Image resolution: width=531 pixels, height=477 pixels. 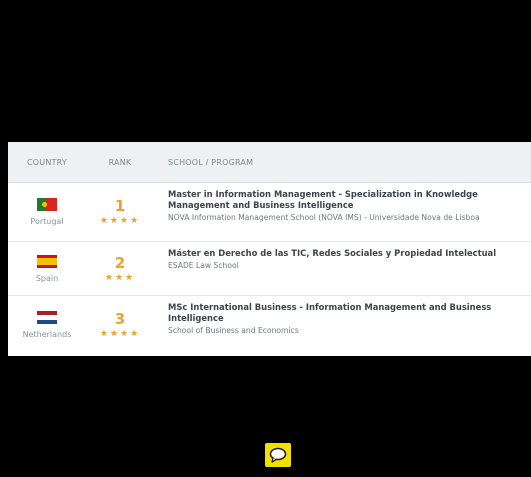 I want to click on netherlands-flag-icon, so click(x=47, y=317).